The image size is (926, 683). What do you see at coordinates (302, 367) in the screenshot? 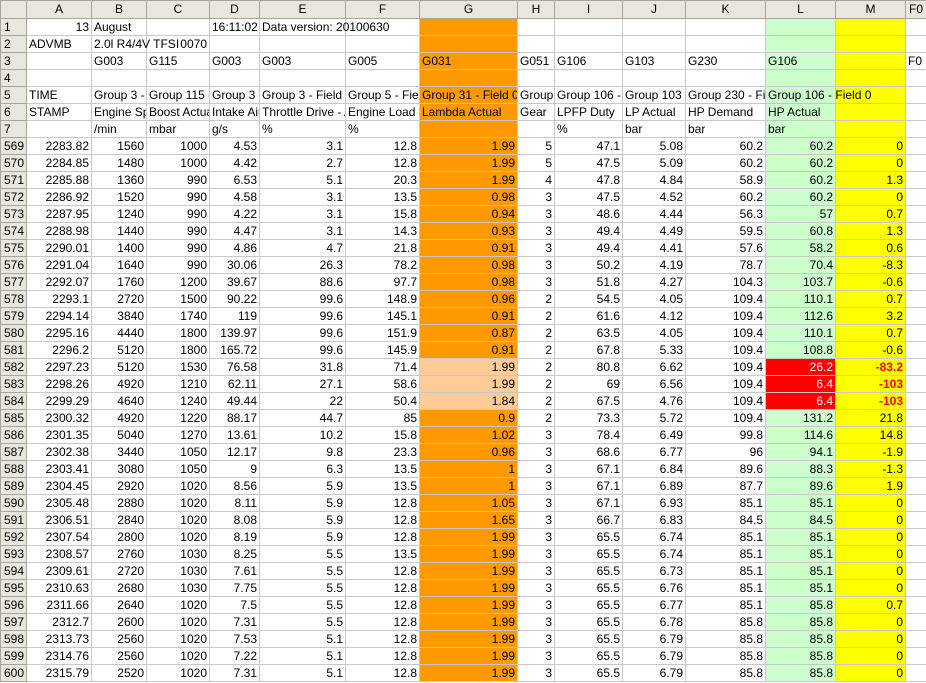
I see `cell-e582: 31.8` at bounding box center [302, 367].